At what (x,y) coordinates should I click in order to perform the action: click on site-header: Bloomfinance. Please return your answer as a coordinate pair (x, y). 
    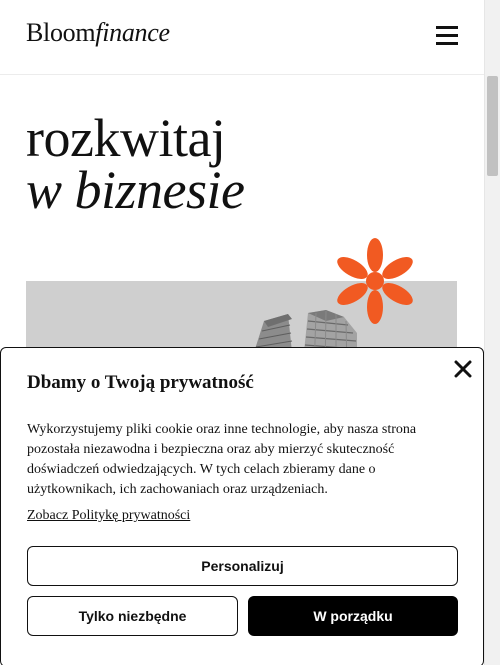
    Looking at the image, I should click on (242, 37).